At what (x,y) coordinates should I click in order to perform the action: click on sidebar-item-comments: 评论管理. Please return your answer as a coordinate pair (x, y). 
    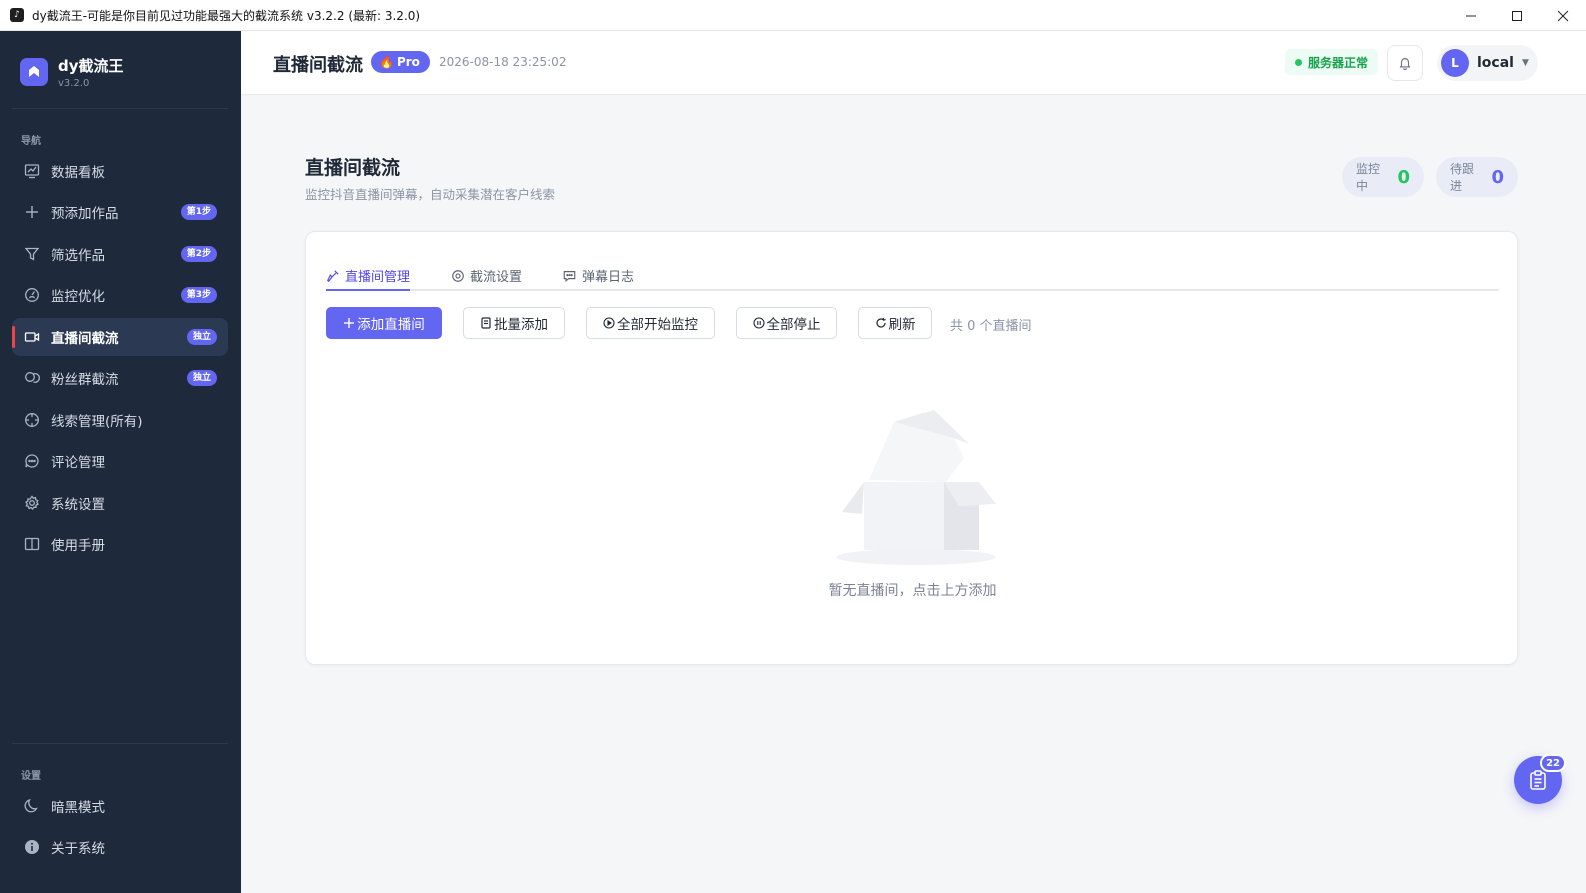
    Looking at the image, I should click on (120, 461).